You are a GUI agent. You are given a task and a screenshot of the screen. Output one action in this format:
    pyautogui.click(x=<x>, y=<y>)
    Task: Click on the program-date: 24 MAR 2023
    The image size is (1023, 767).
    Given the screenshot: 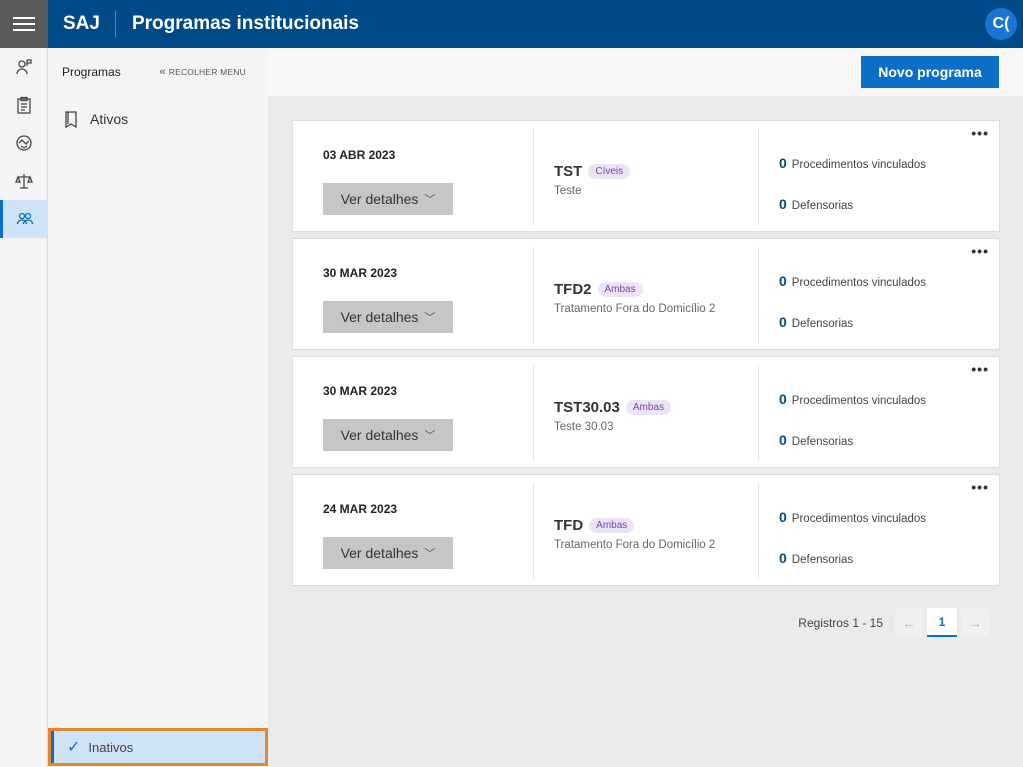 What is the action you would take?
    pyautogui.click(x=360, y=509)
    